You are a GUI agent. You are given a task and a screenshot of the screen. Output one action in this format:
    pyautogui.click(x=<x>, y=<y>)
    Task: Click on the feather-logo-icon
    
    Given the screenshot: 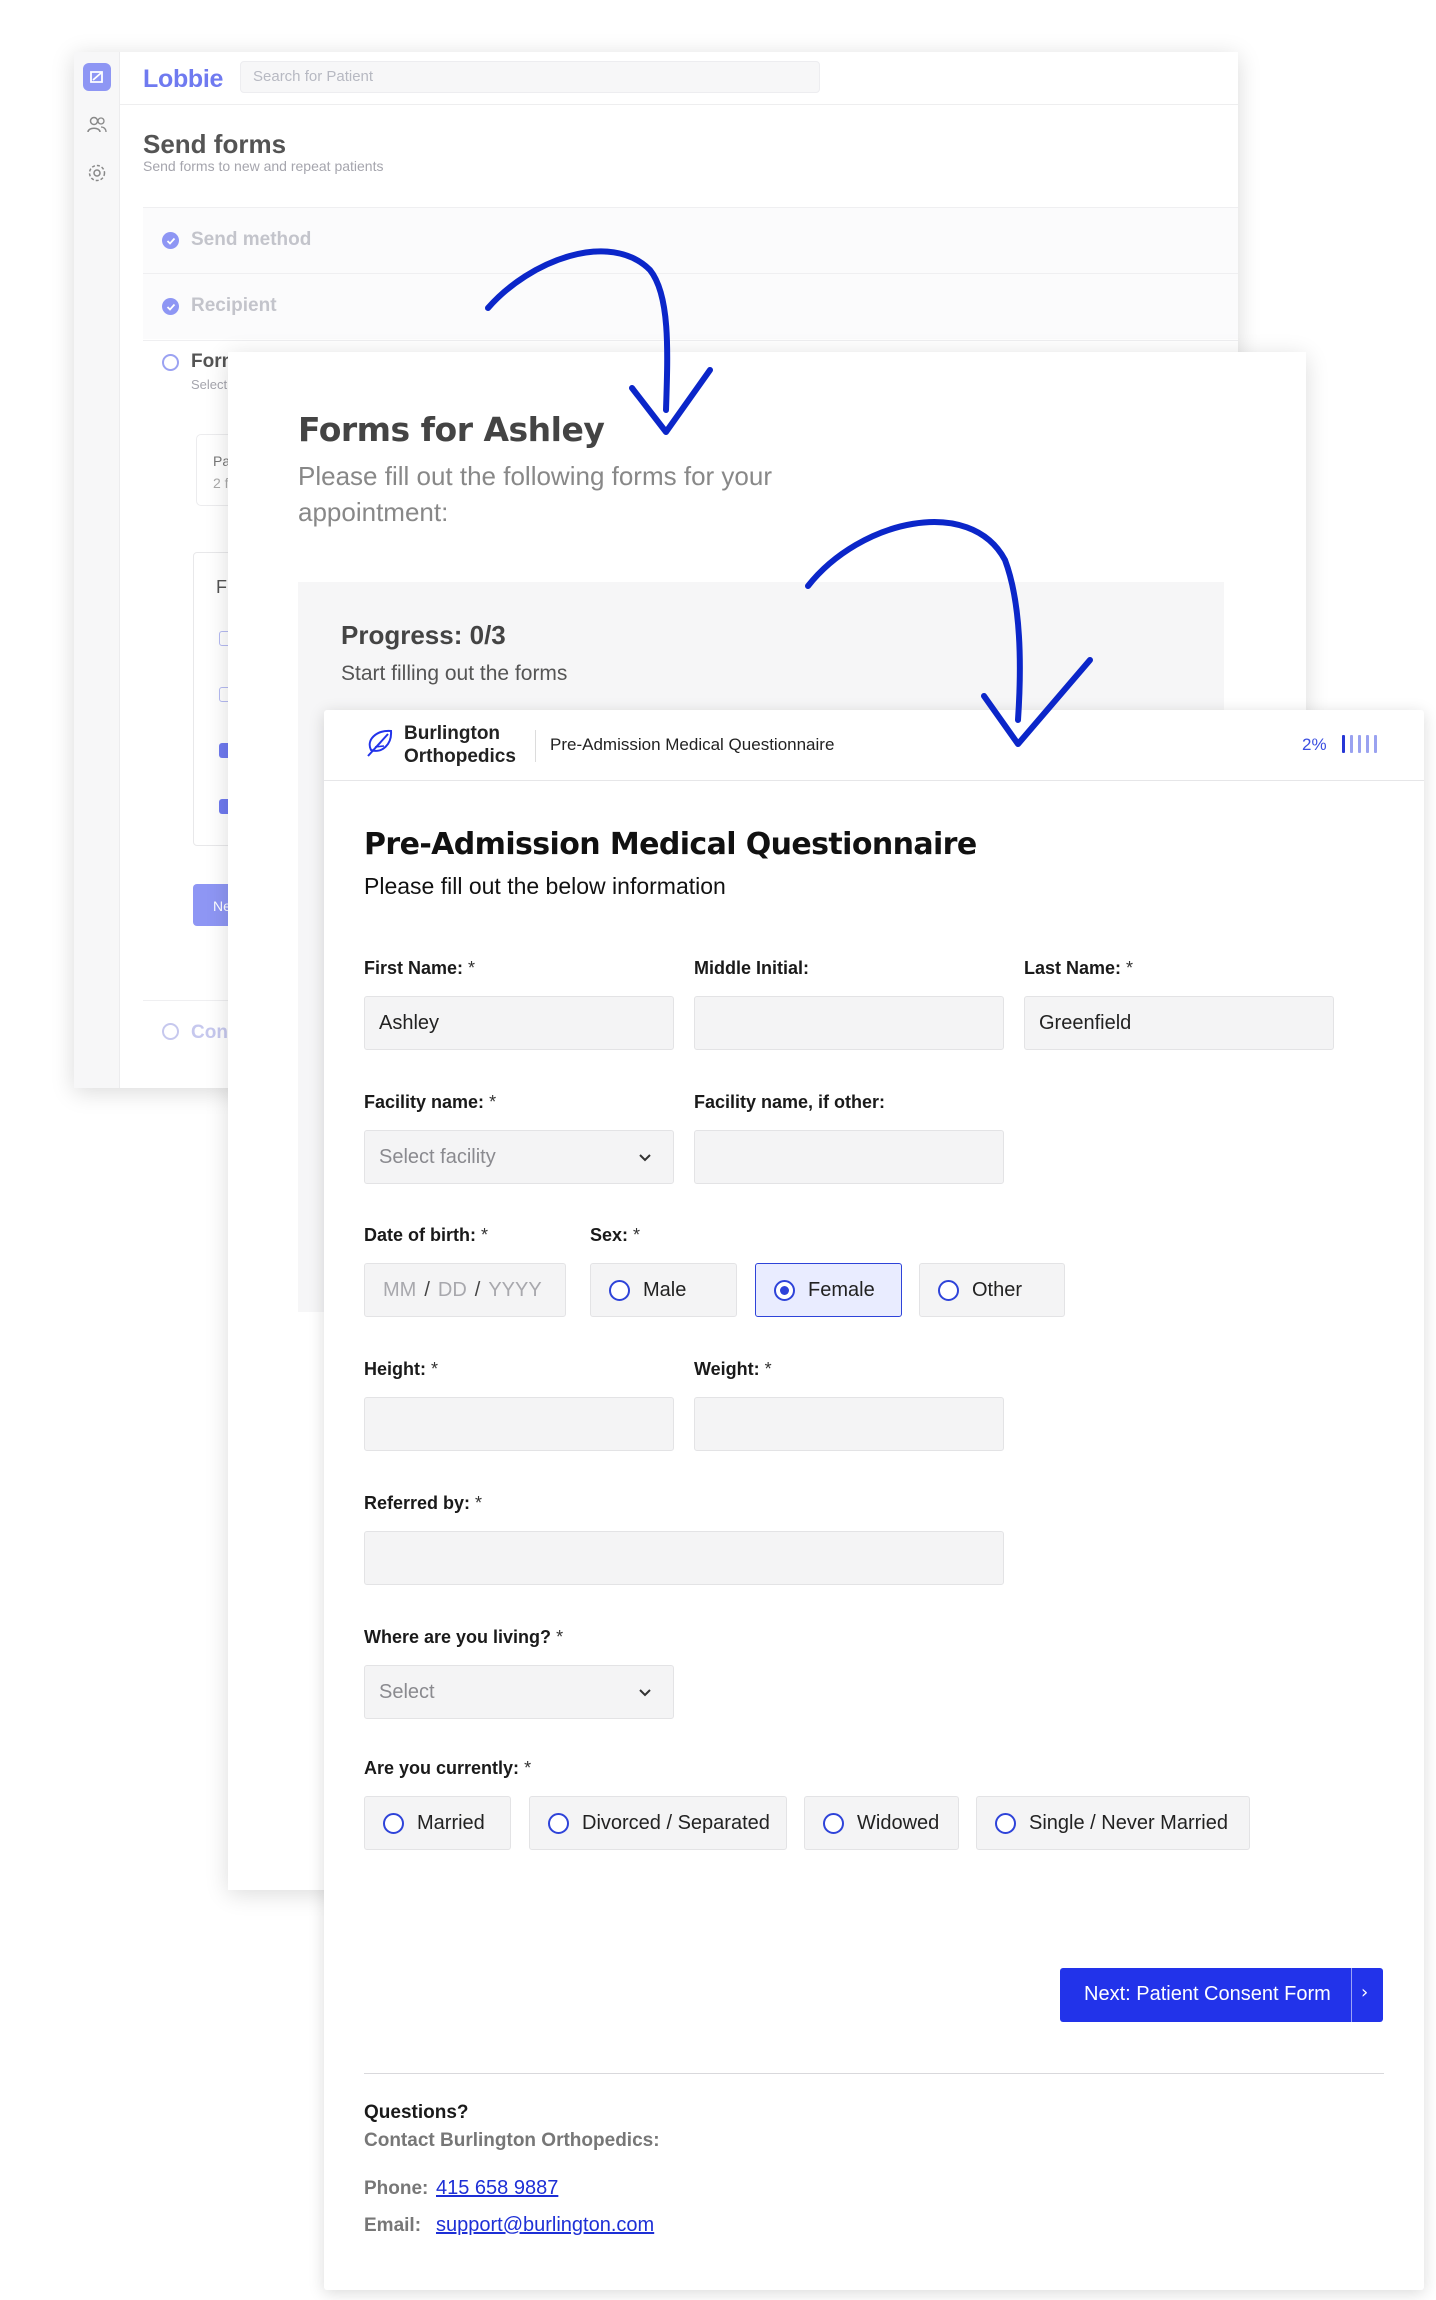 What is the action you would take?
    pyautogui.click(x=379, y=743)
    